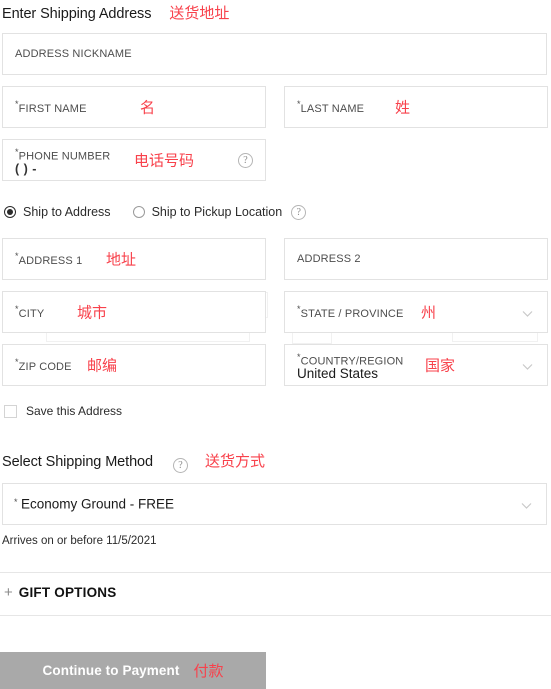 Image resolution: width=551 pixels, height=689 pixels. What do you see at coordinates (30, 312) in the screenshot?
I see `city-label: *CITY` at bounding box center [30, 312].